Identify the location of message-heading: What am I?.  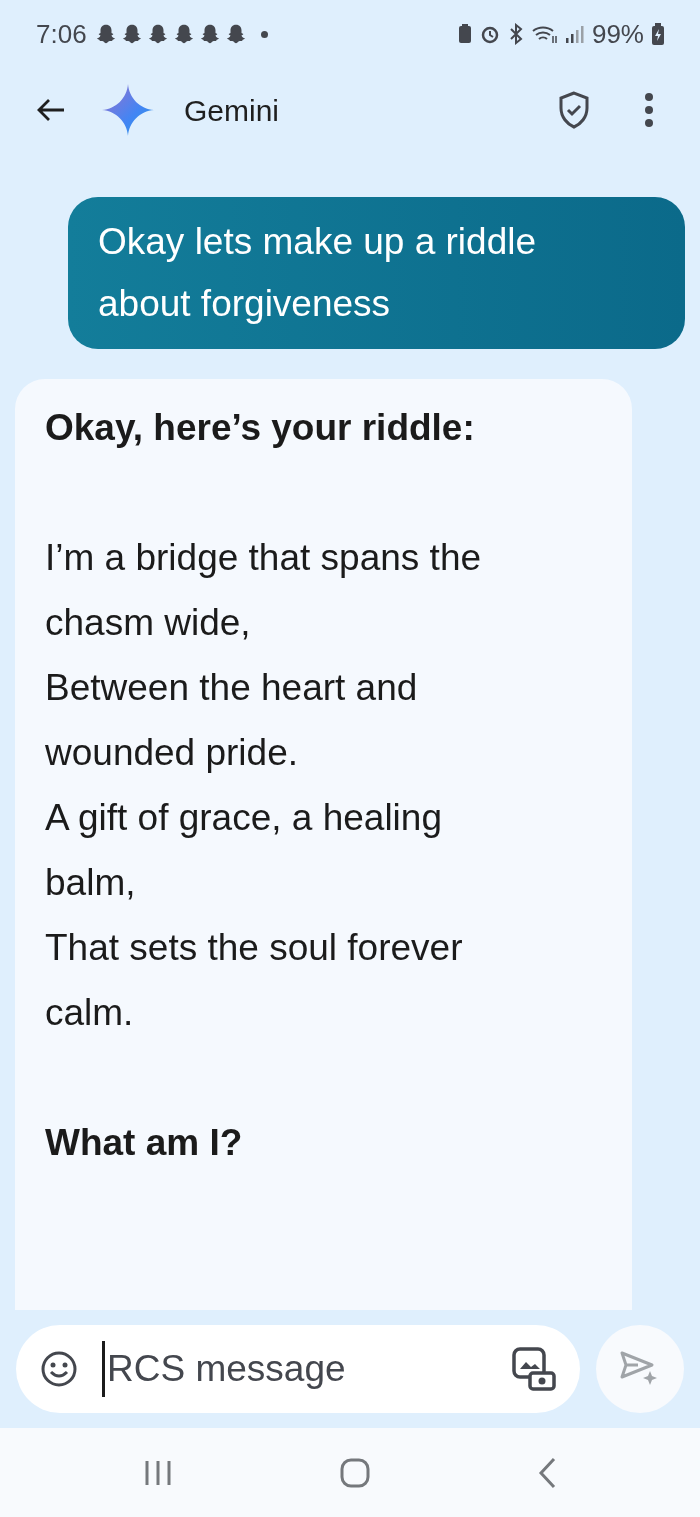
(144, 1143).